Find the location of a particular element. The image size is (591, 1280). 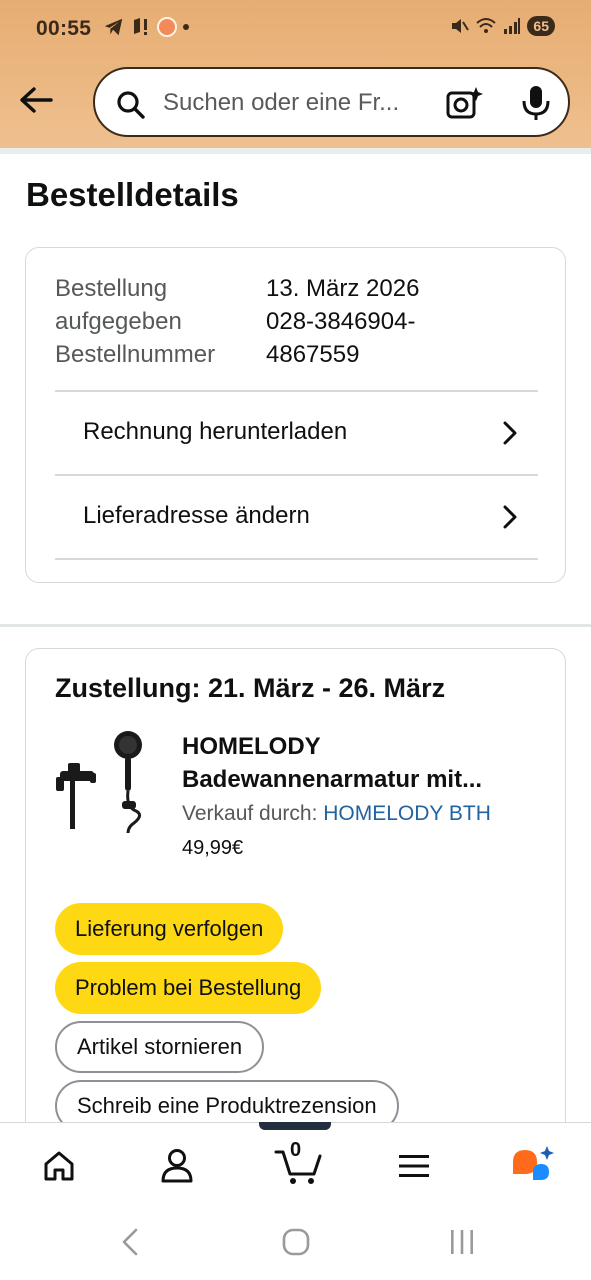

recents-icon is located at coordinates (462, 1242).